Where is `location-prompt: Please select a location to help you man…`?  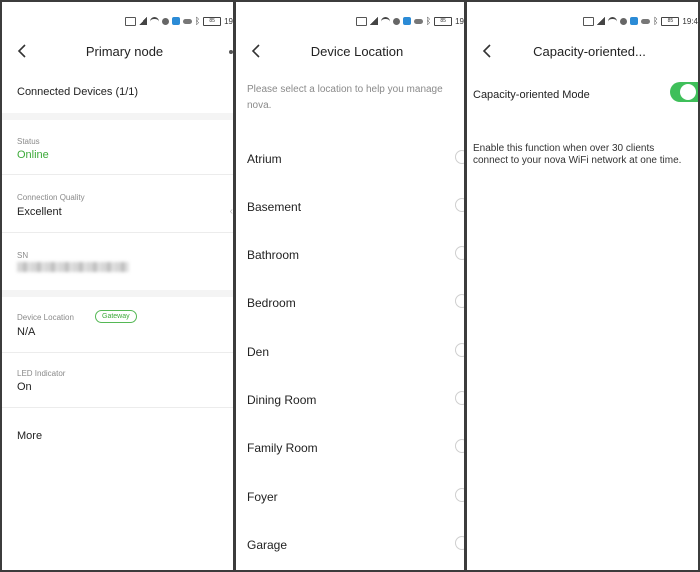 location-prompt: Please select a location to help you man… is located at coordinates (345, 97).